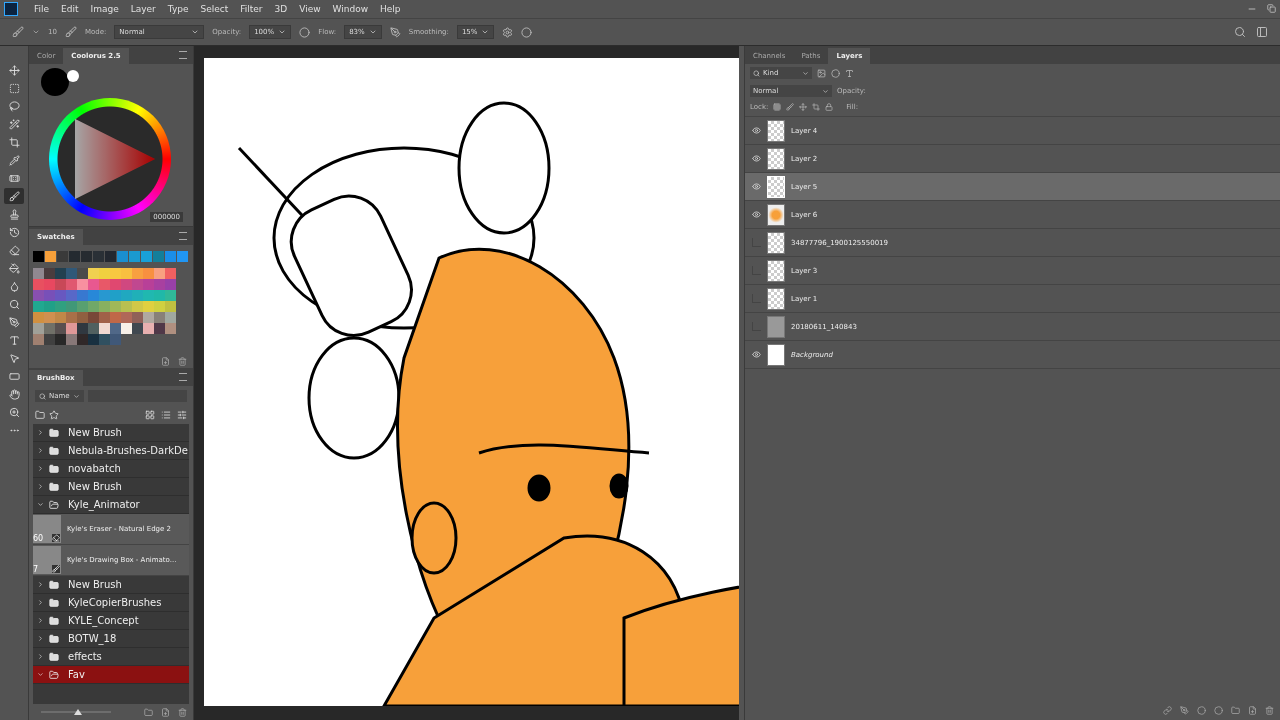 Image resolution: width=1280 pixels, height=720 pixels. Describe the element at coordinates (390, 9) in the screenshot. I see `menu-item: Help` at that location.